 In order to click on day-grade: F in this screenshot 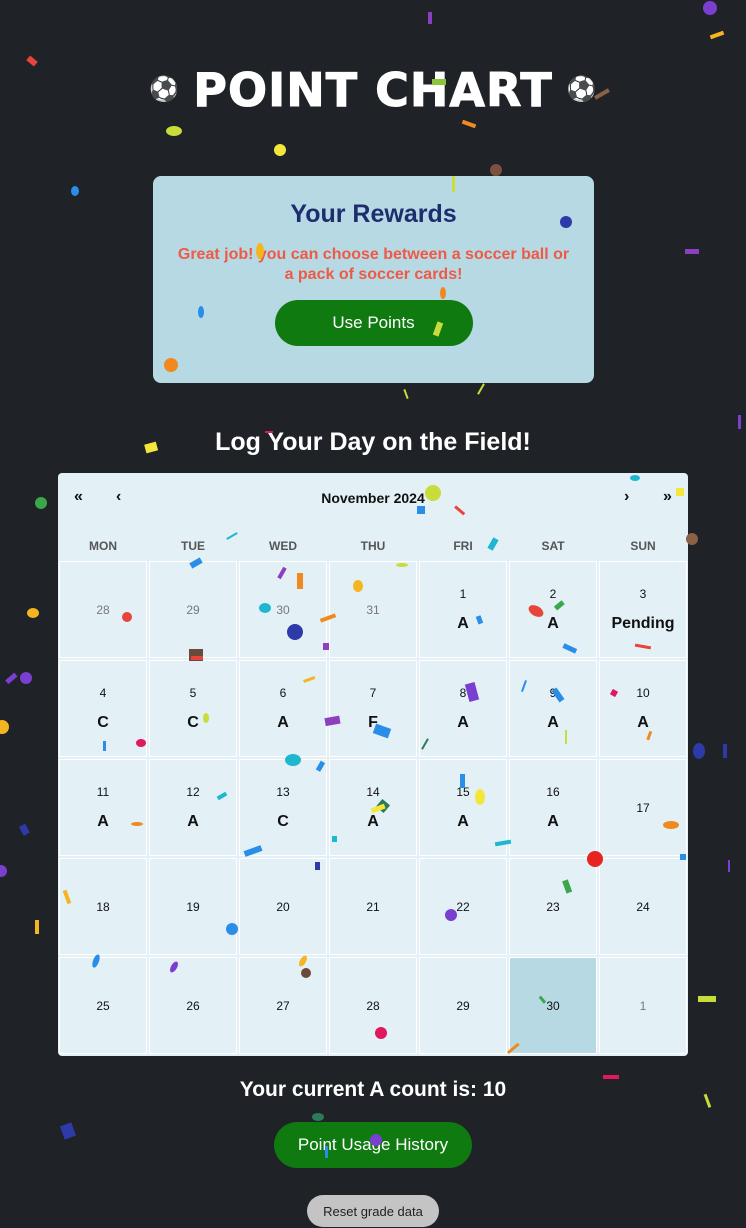, I will do `click(373, 722)`.